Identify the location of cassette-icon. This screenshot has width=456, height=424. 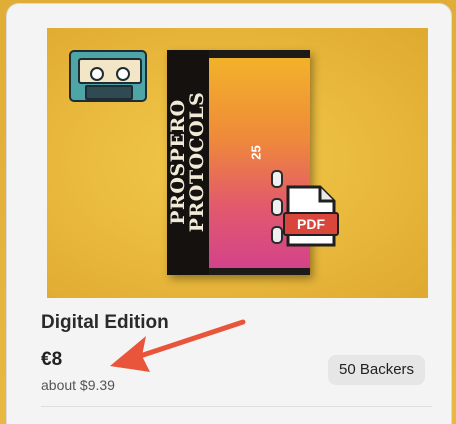
(108, 76).